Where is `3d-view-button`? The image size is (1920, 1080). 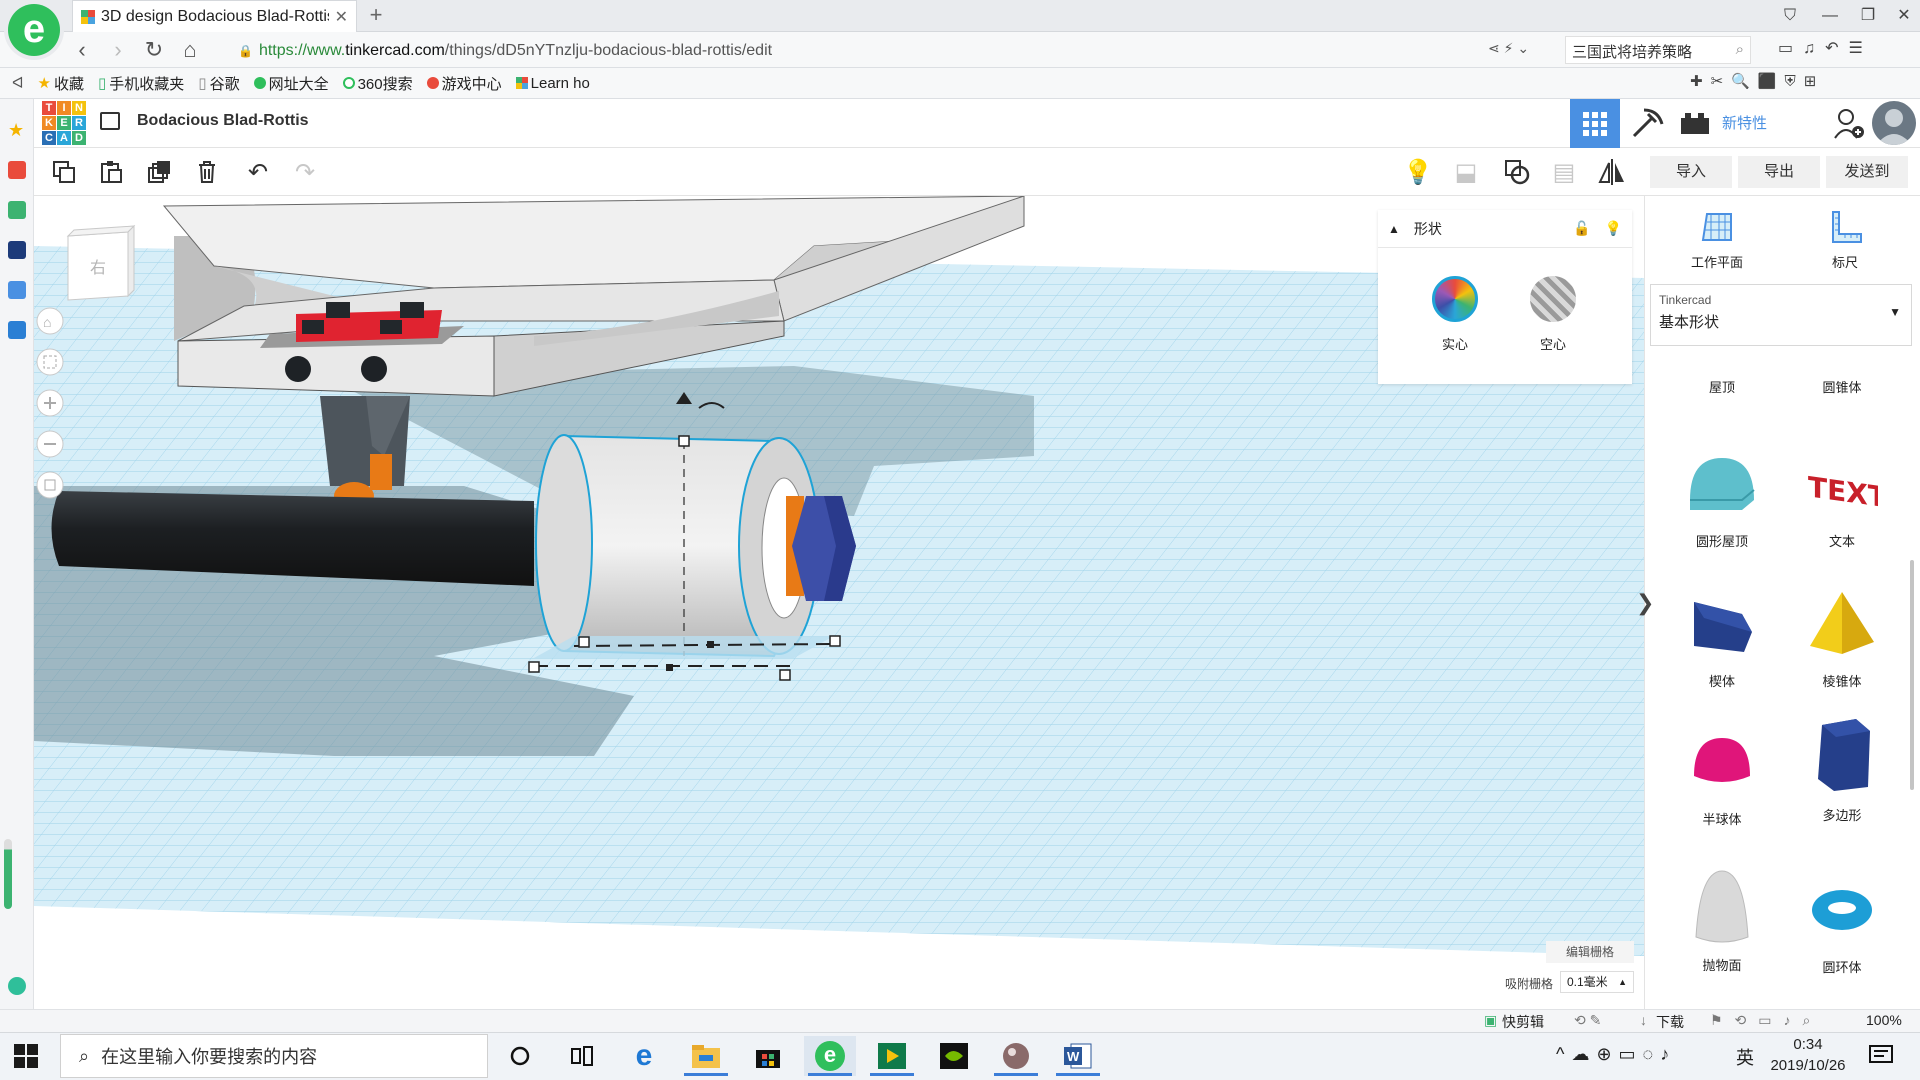
3d-view-button is located at coordinates (1595, 123).